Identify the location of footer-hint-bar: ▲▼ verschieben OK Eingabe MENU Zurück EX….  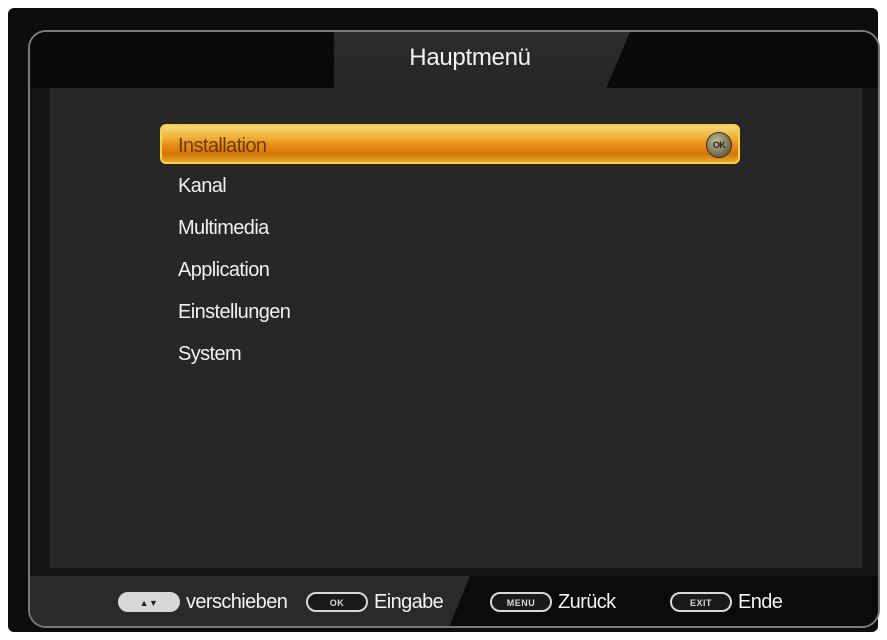
(454, 601).